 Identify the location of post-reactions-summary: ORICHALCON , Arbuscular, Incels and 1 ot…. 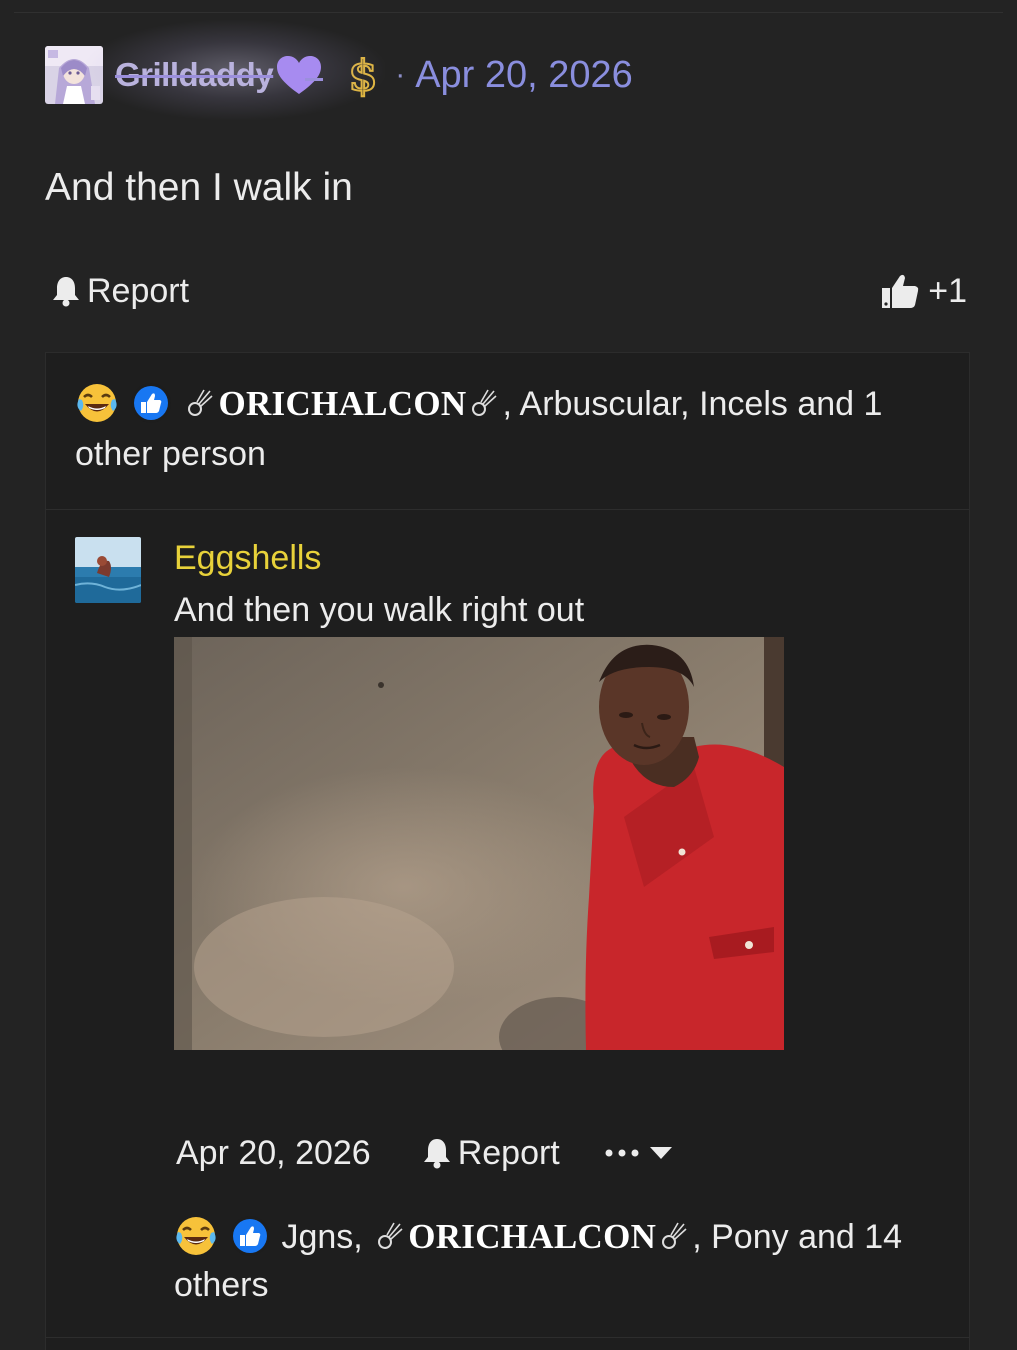
(495, 429).